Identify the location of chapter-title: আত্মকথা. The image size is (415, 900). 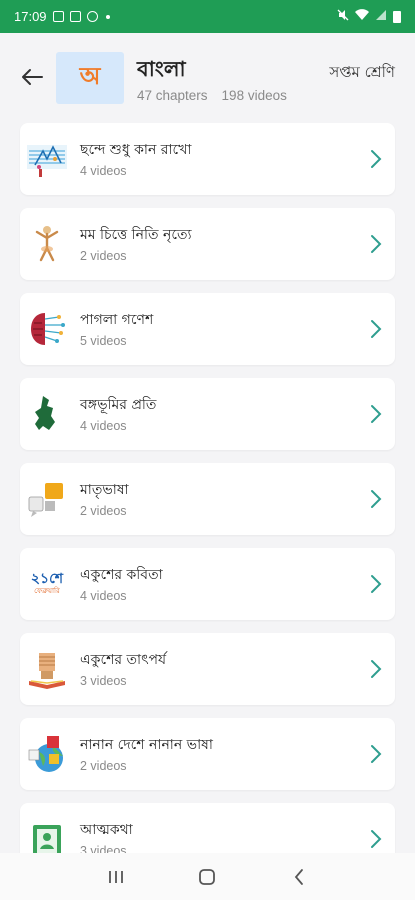
(106, 830).